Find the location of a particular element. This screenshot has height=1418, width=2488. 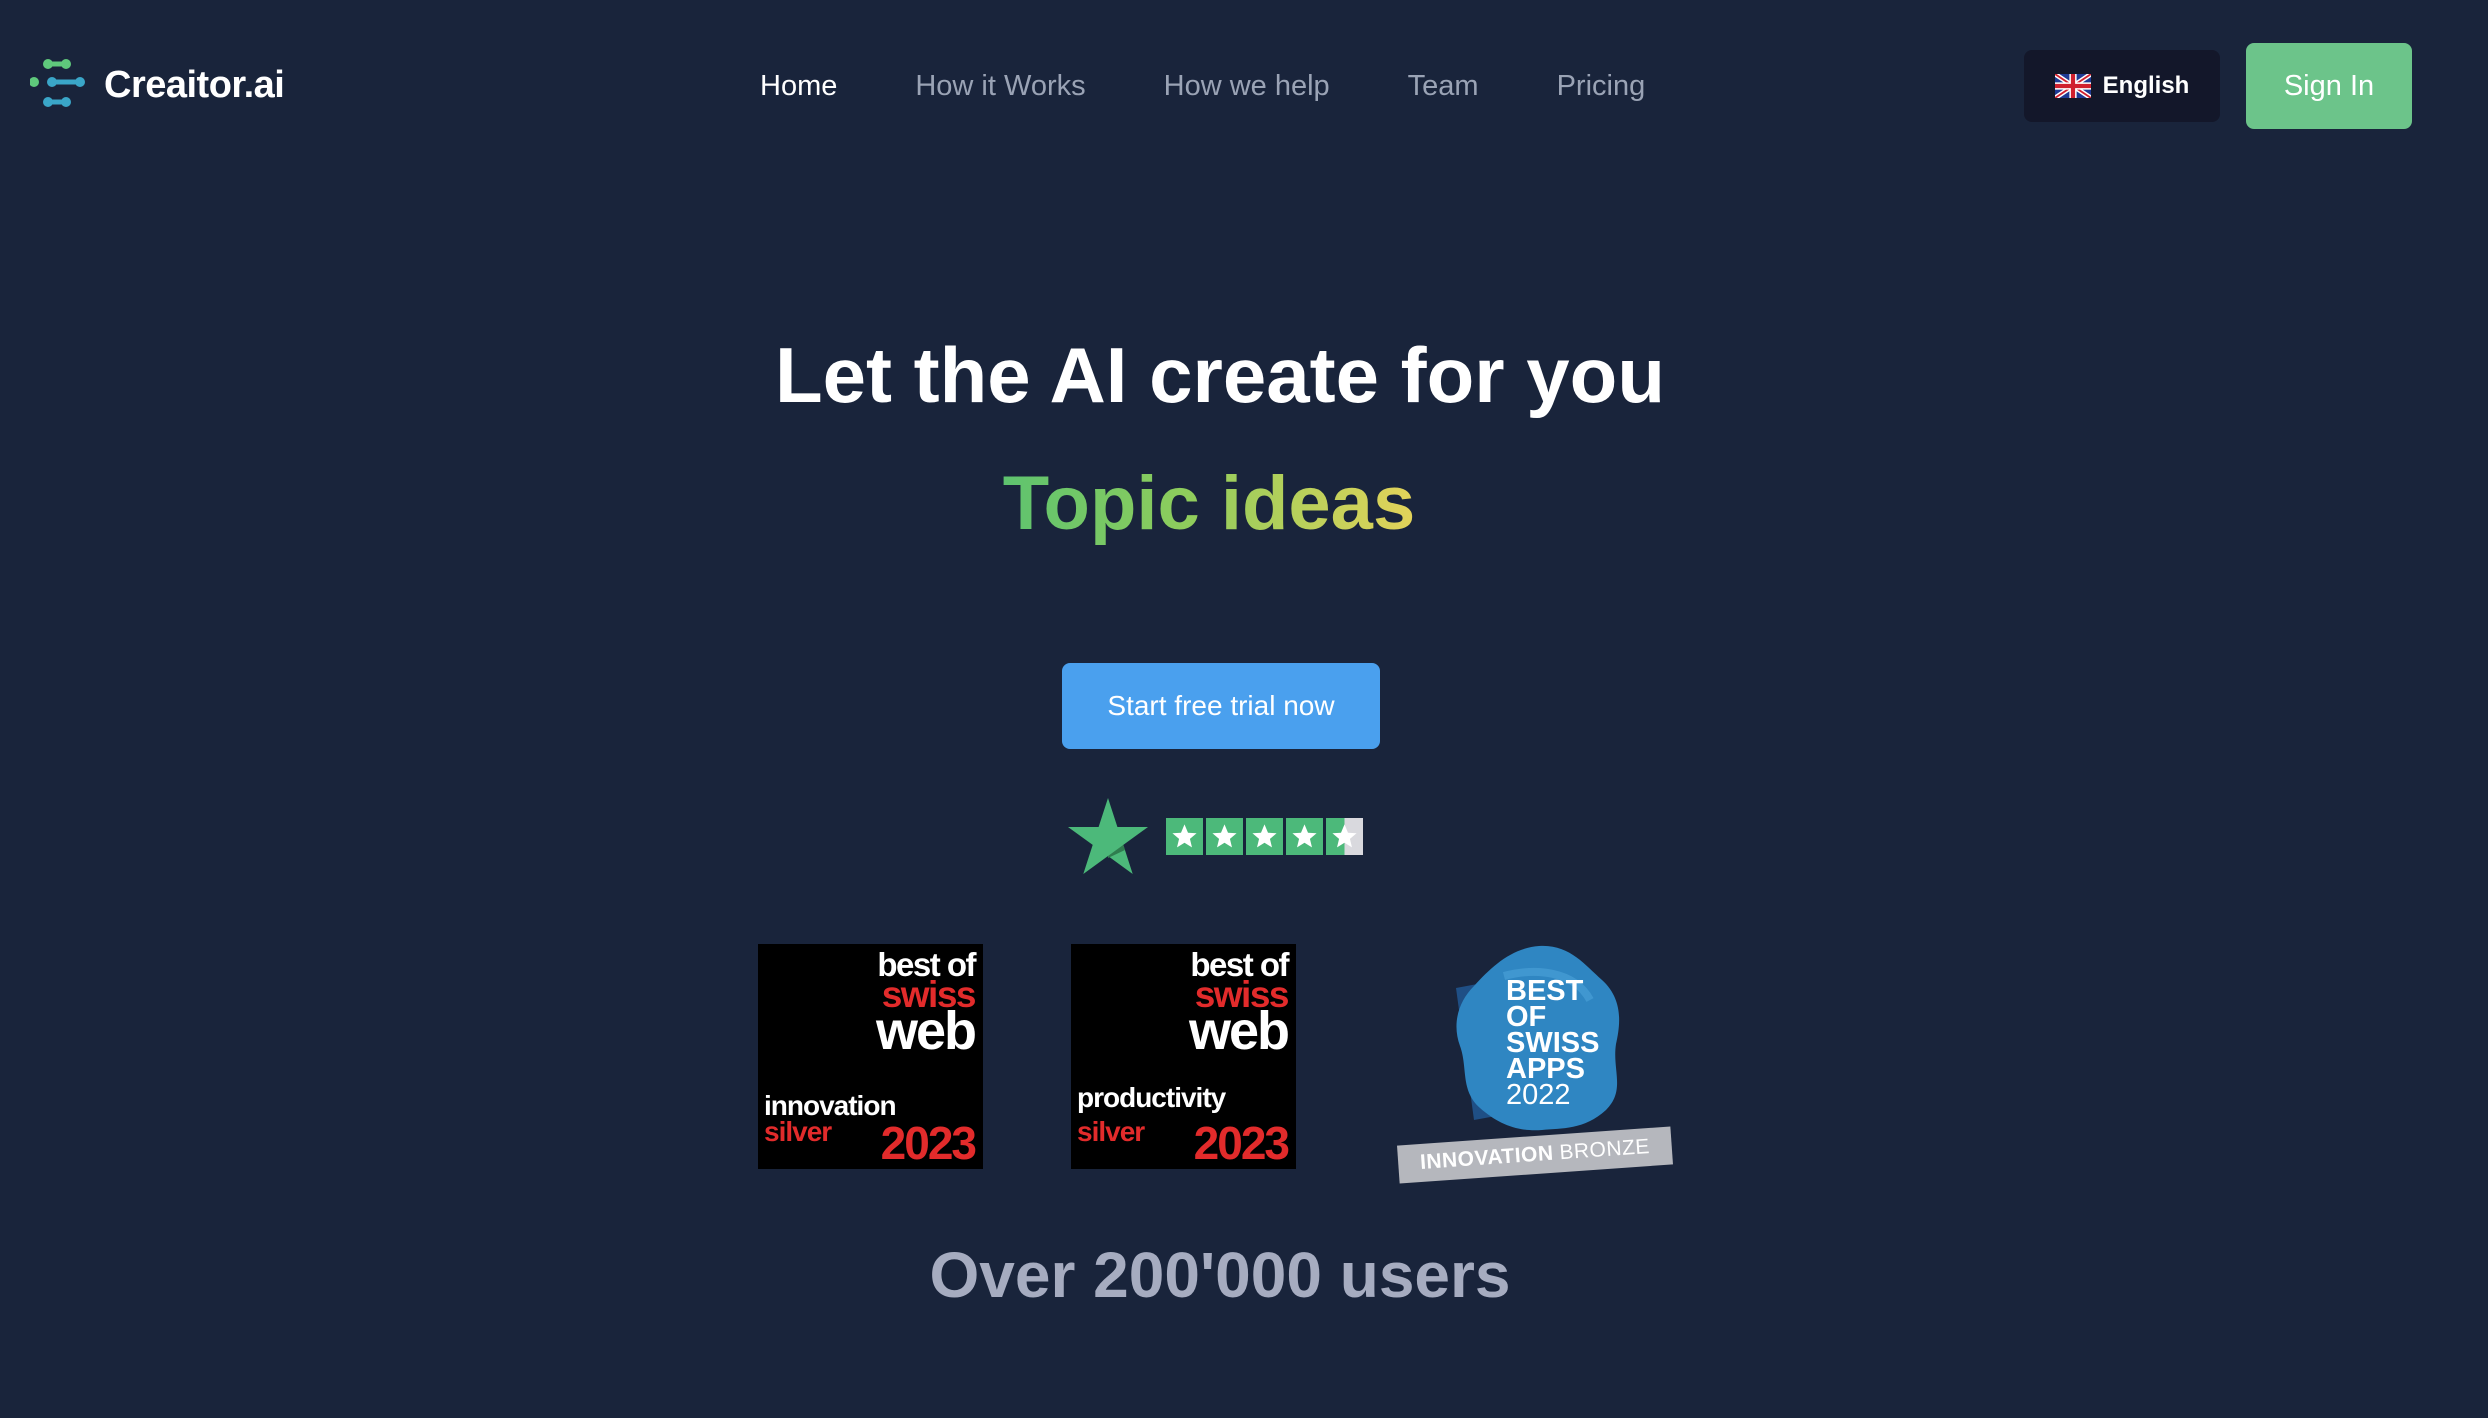

apps-award-text: BEST OF SWISS APPS 2022 is located at coordinates (1552, 1044).